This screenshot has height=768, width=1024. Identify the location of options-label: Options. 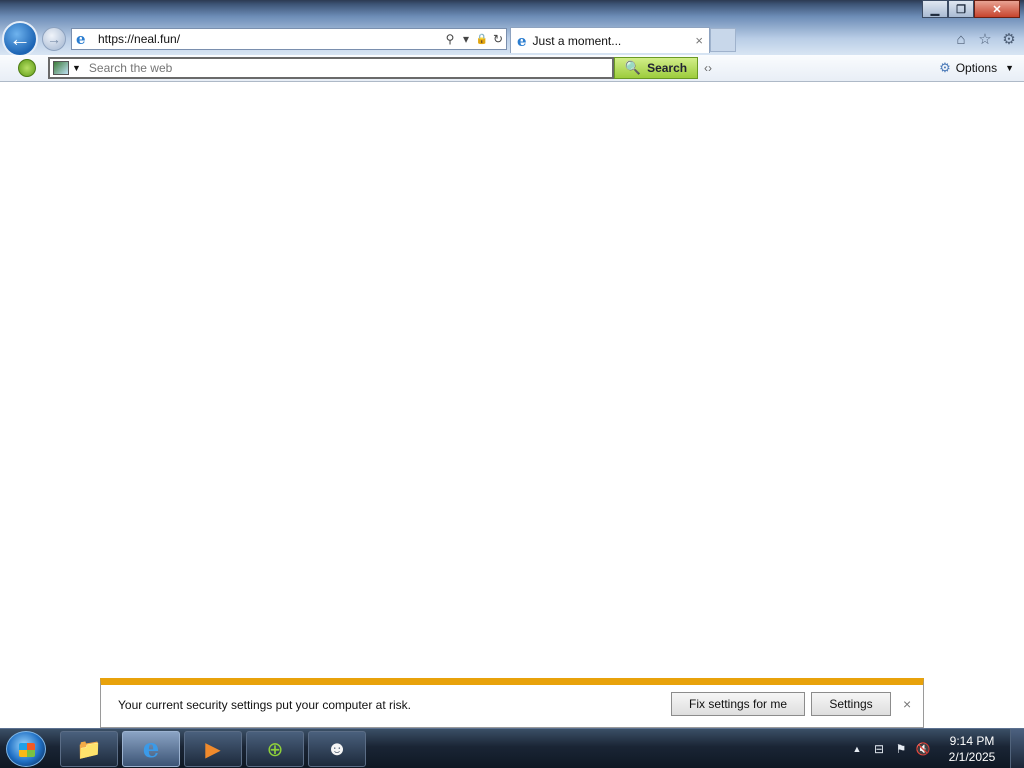
(976, 68).